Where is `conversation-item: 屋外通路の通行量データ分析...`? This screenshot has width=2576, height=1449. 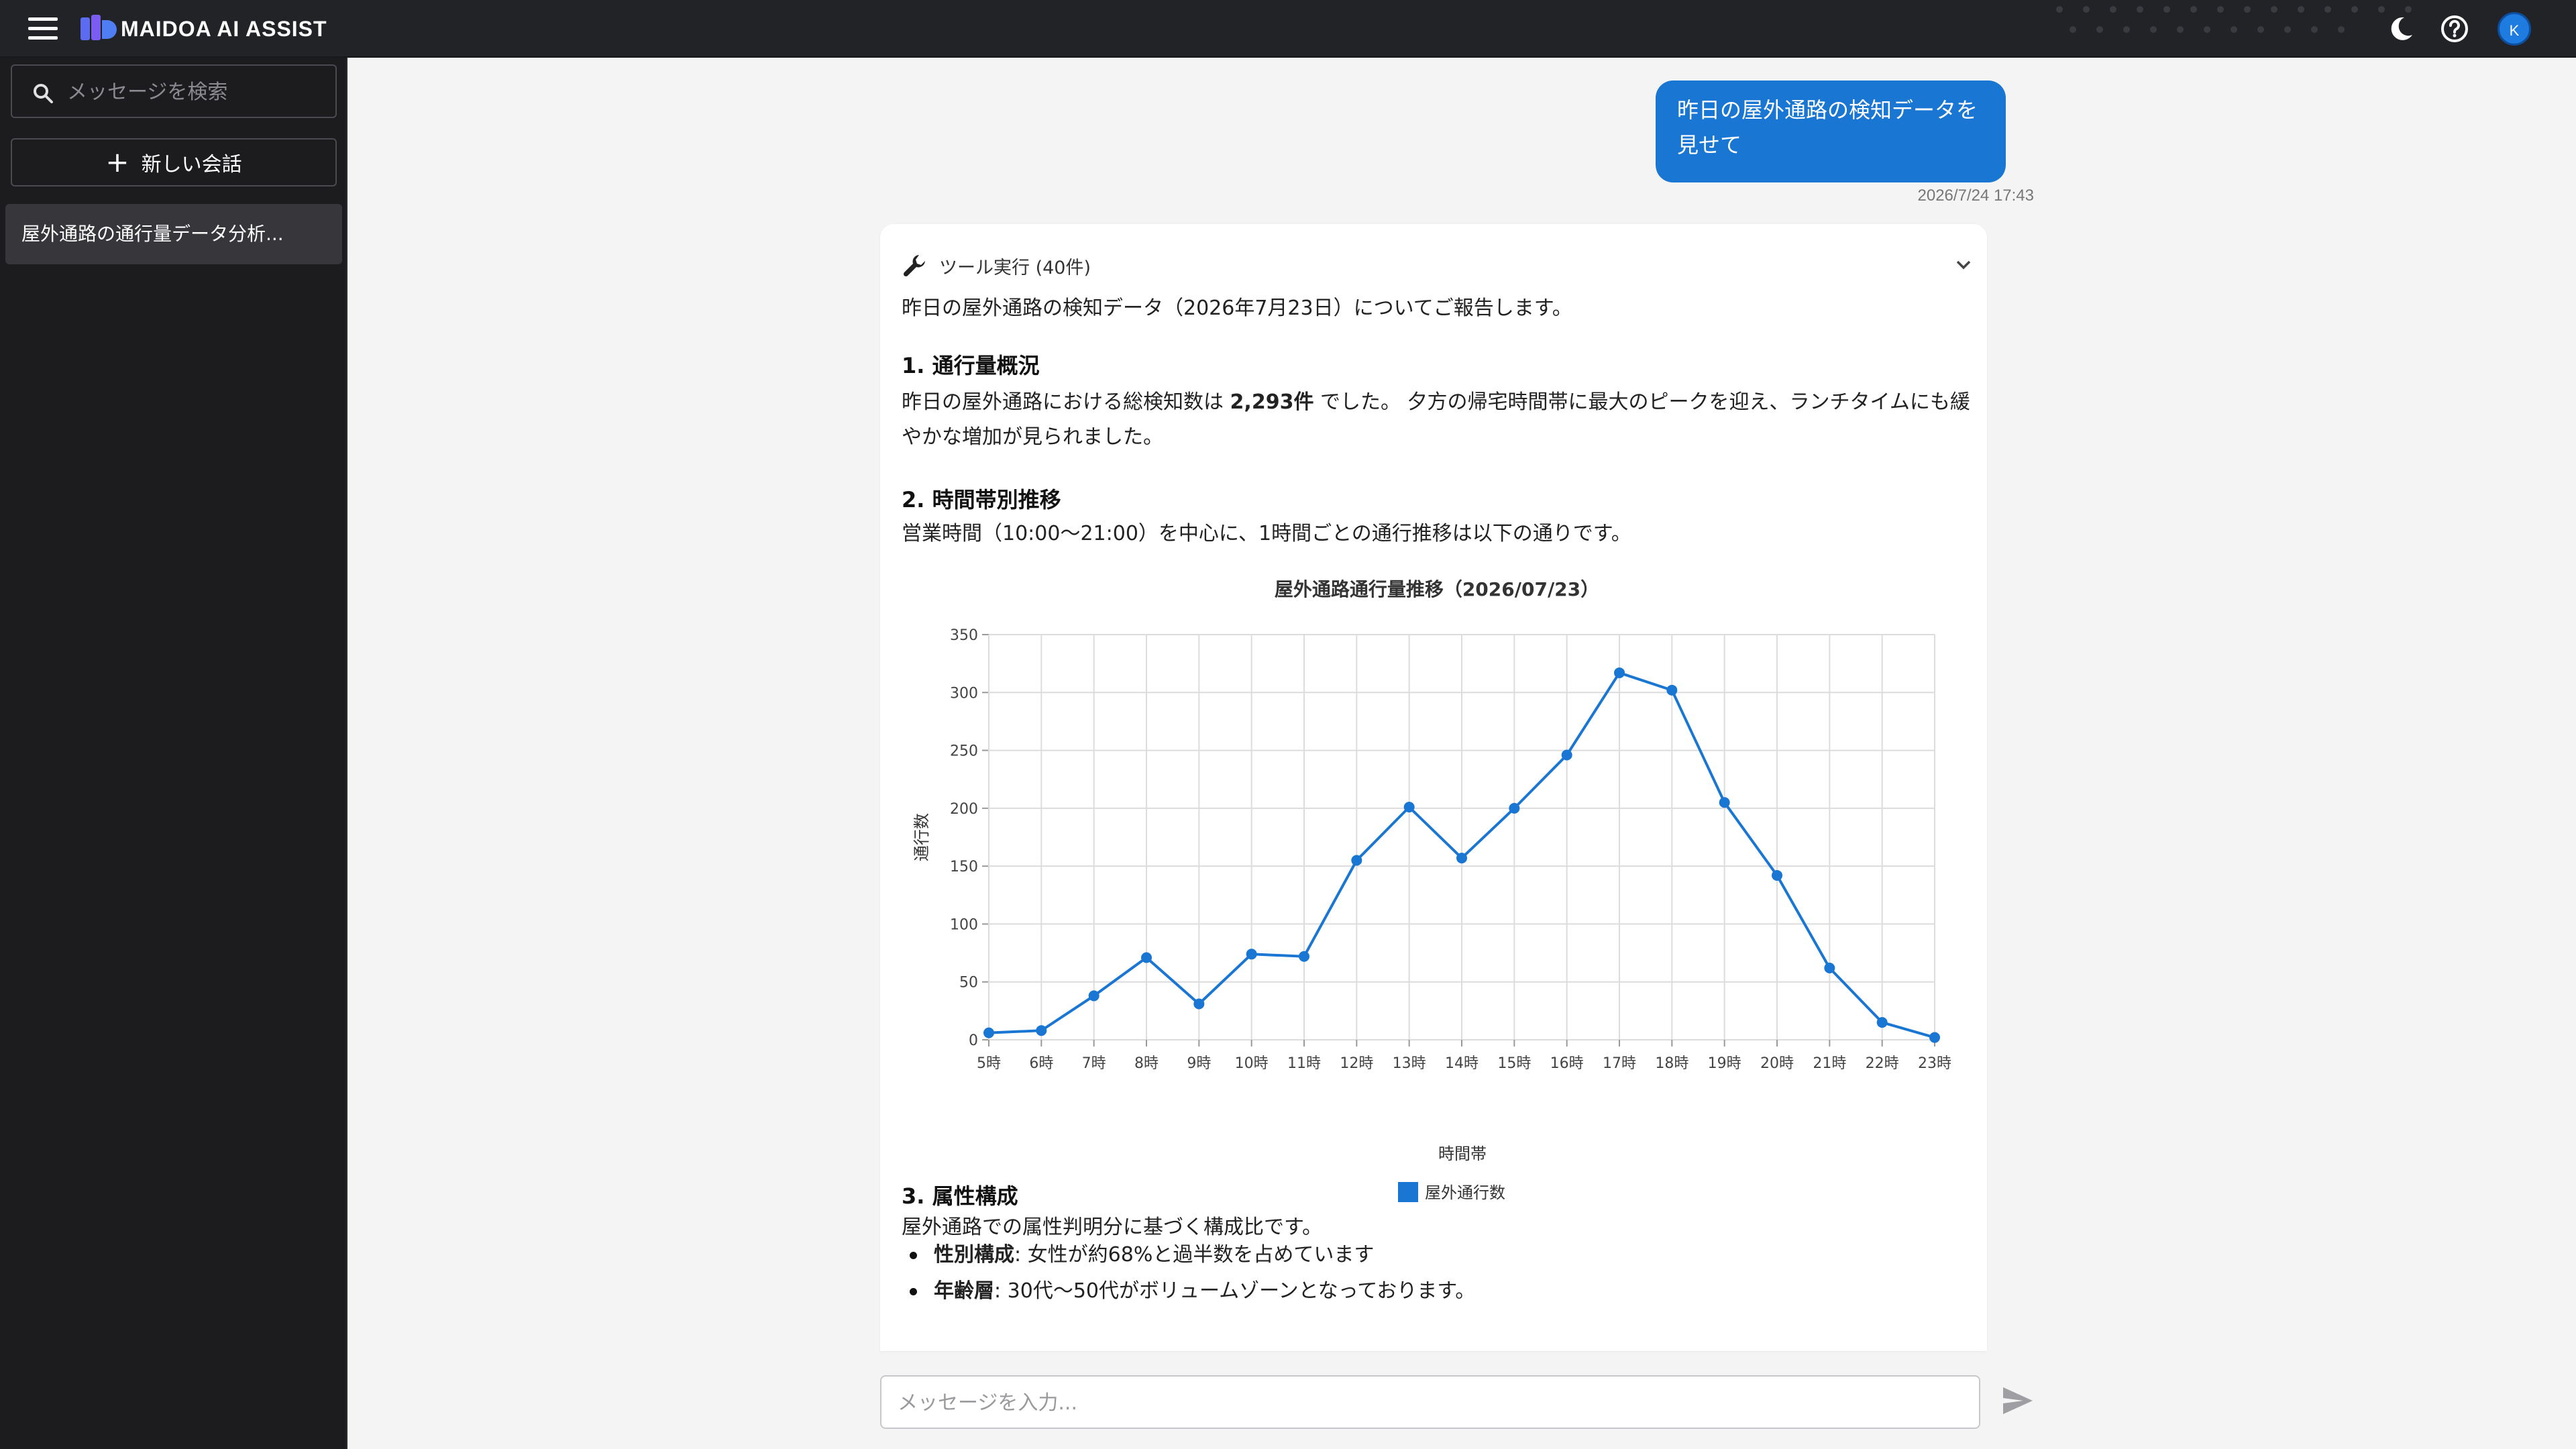
conversation-item: 屋外通路の通行量データ分析... is located at coordinates (173, 234).